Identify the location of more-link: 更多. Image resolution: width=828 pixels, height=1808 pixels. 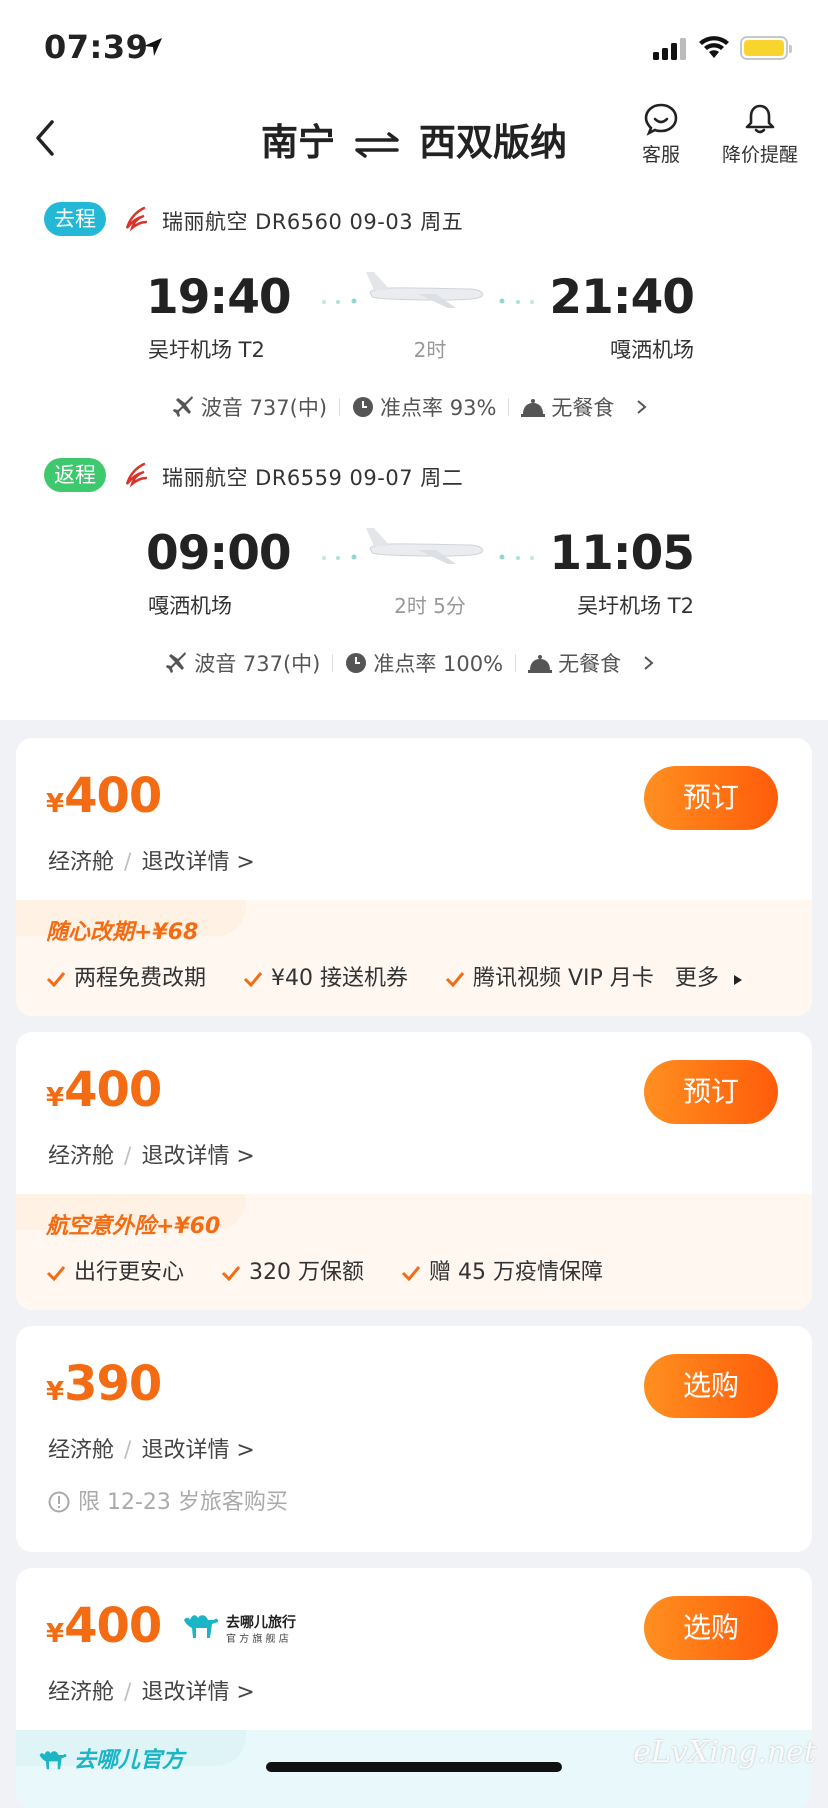
(697, 978).